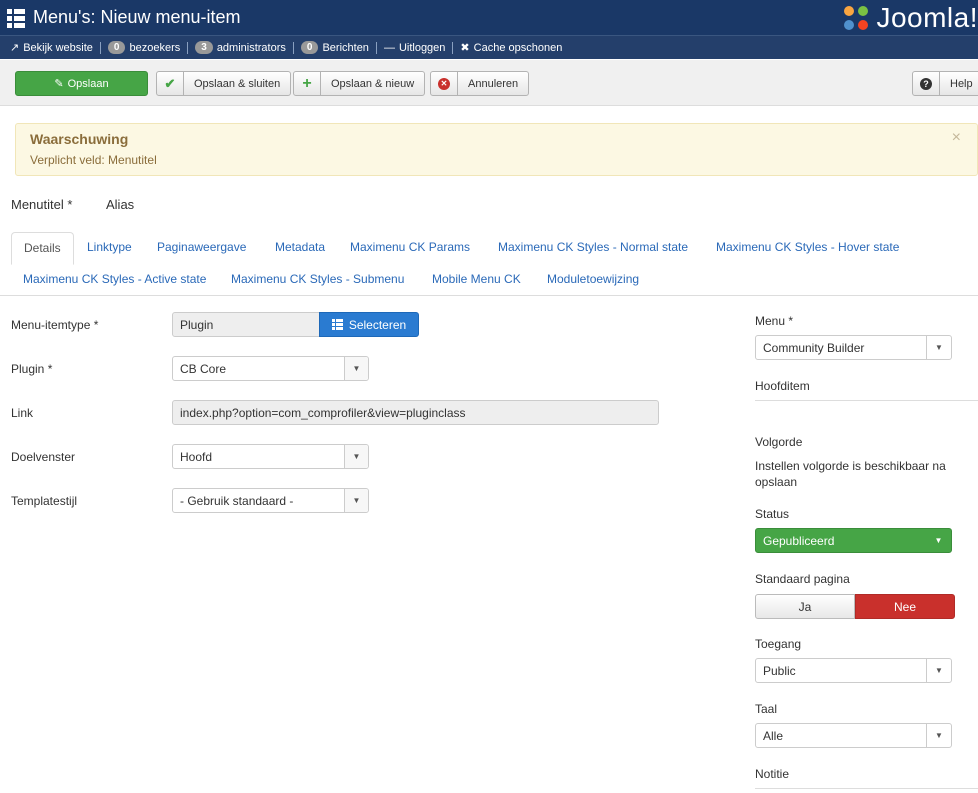 The image size is (978, 793). I want to click on save-label: Opslaan, so click(88, 83).